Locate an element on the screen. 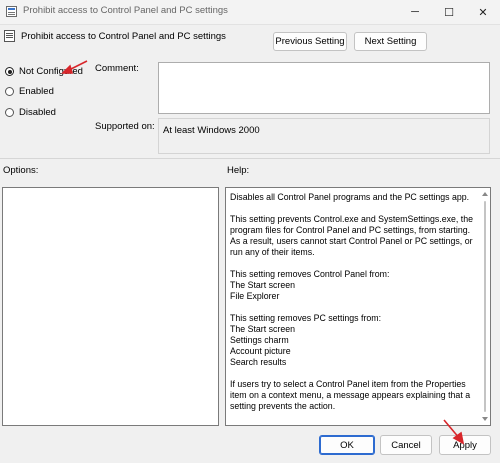 The width and height of the screenshot is (500, 463). arrow-to-apply is located at coordinates (454, 432).